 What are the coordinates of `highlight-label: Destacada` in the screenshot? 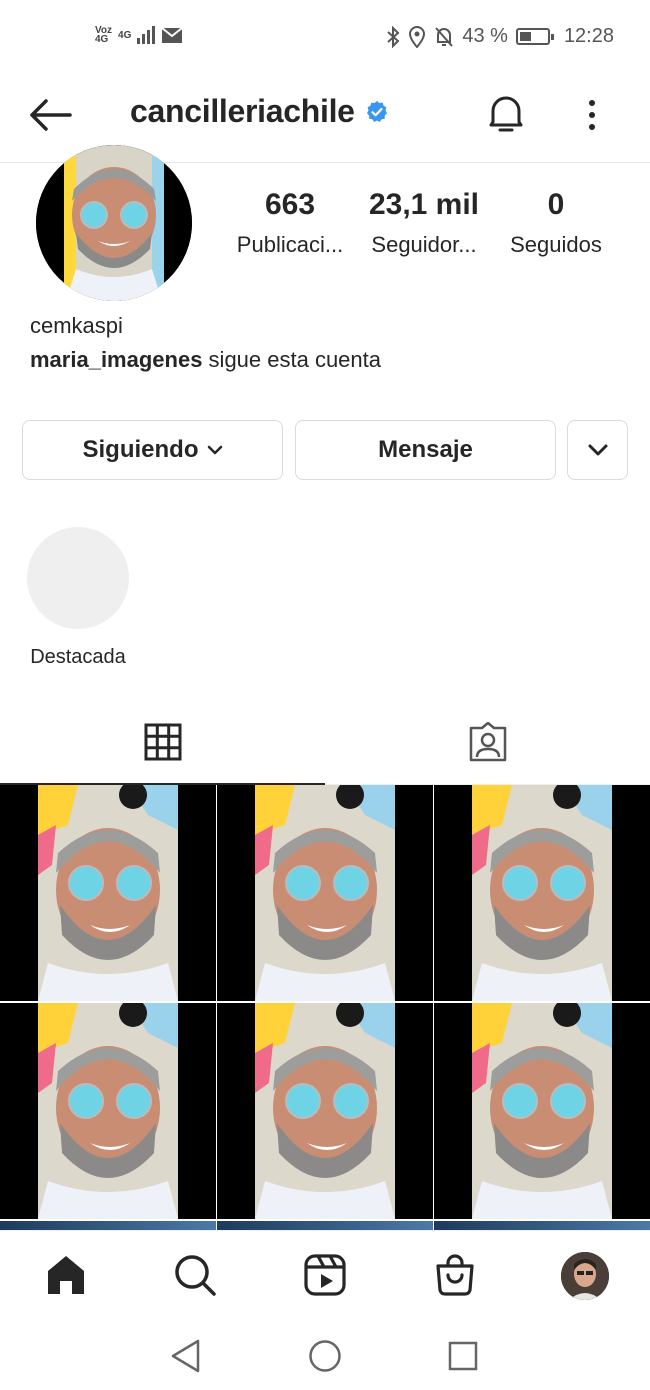 It's located at (78, 657).